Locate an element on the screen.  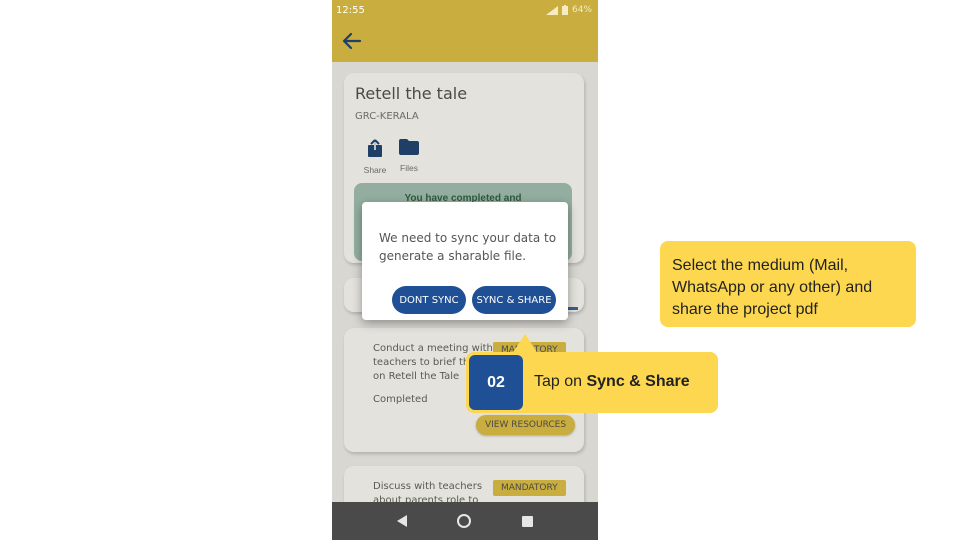
dont-sync-button: DONT SYNC is located at coordinates (429, 300).